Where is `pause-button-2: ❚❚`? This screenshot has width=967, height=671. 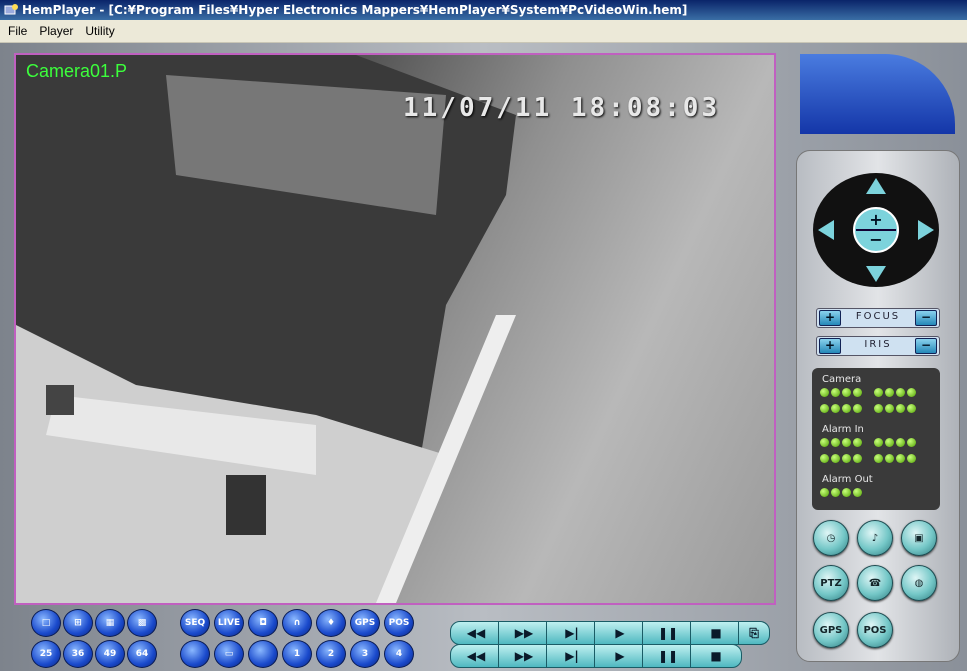 pause-button-2: ❚❚ is located at coordinates (668, 656).